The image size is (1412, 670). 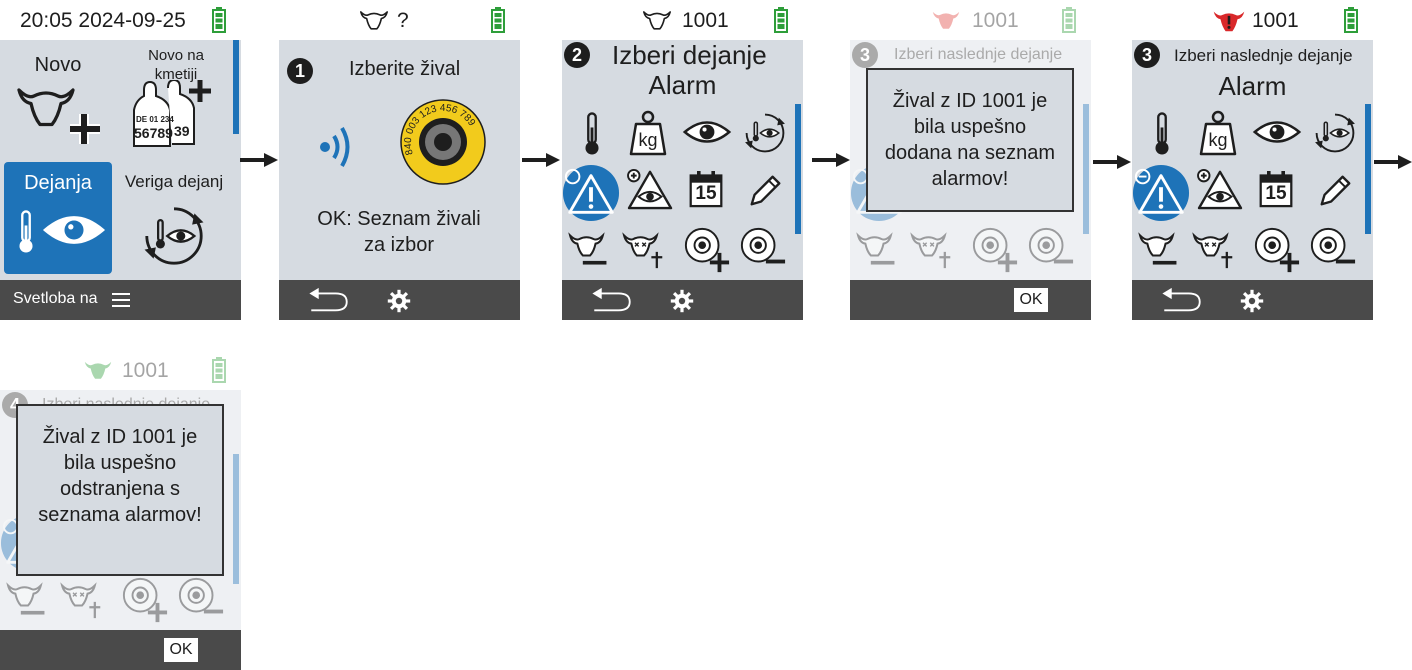 I want to click on step-number: 2, so click(x=577, y=55).